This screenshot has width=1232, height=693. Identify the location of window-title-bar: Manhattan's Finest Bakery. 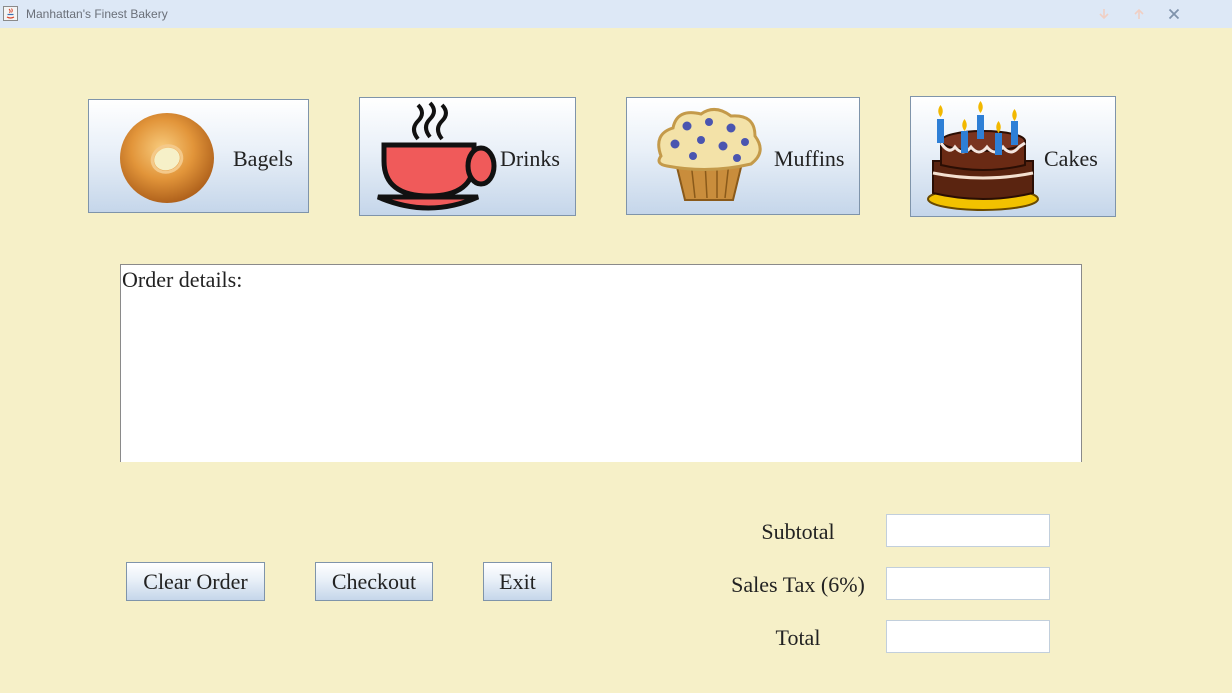
(616, 14).